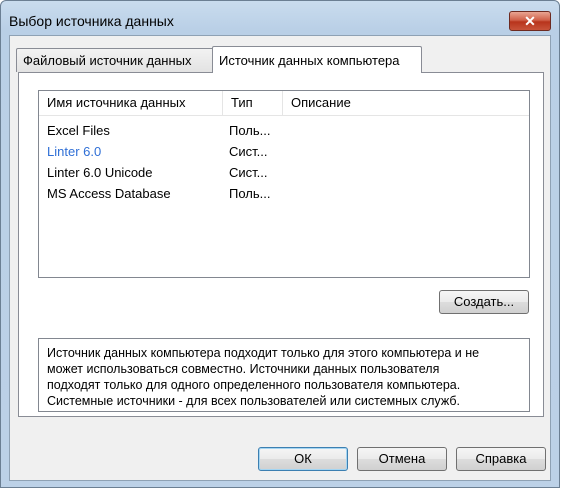  I want to click on ok-button-label: ОК, so click(303, 458).